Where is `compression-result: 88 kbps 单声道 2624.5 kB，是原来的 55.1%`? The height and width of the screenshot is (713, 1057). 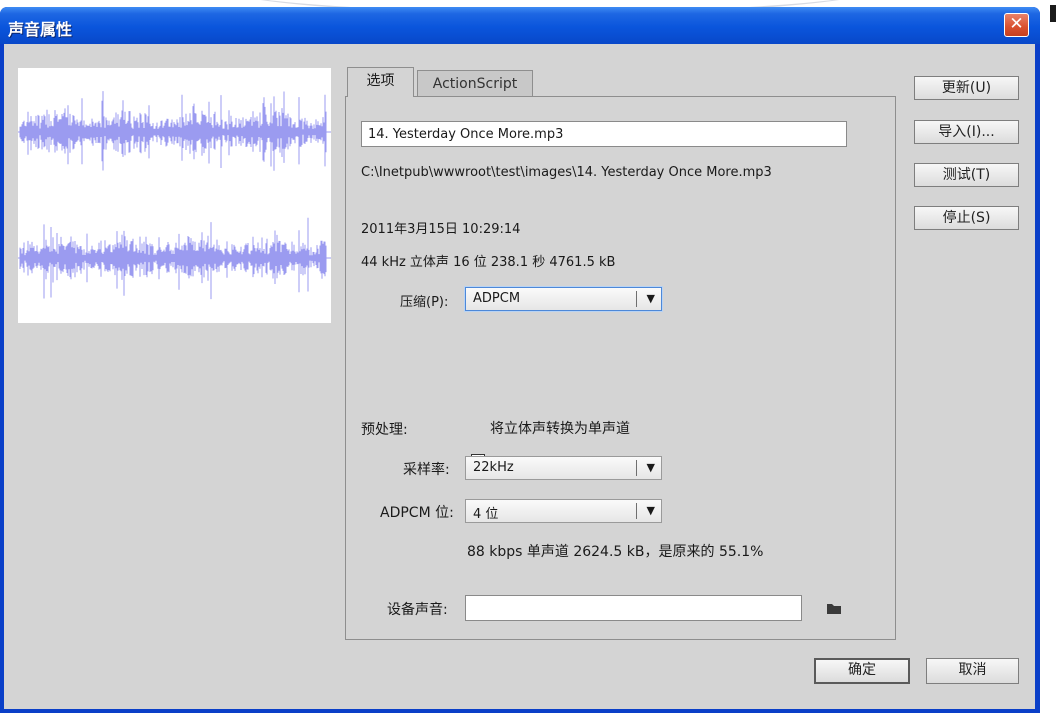
compression-result: 88 kbps 单声道 2624.5 kB，是原来的 55.1% is located at coordinates (615, 552).